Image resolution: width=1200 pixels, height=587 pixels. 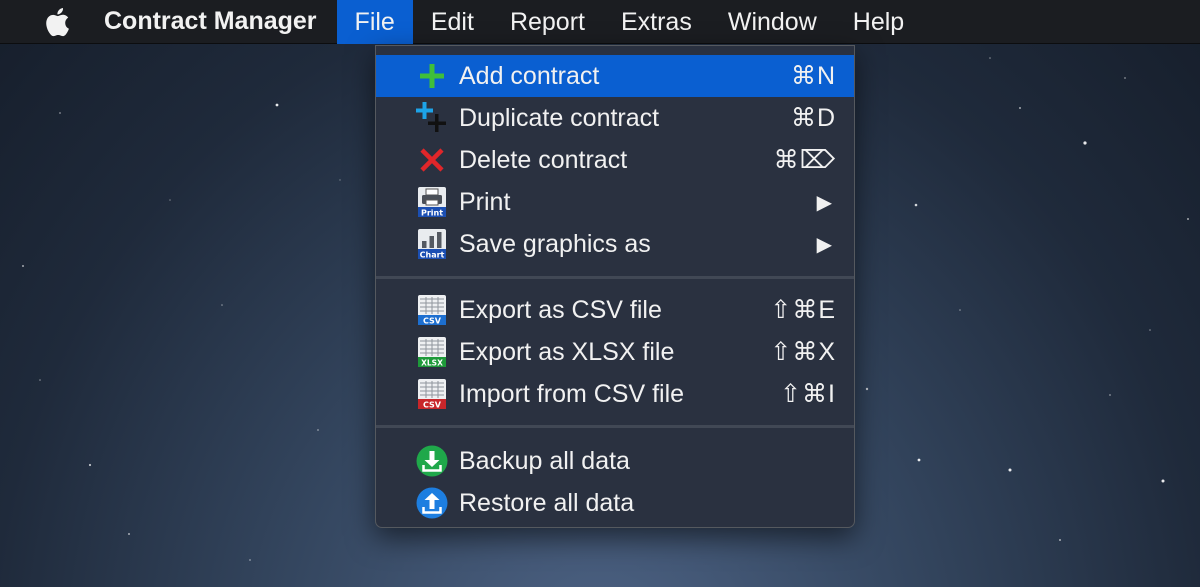 I want to click on menu-item-import-csv: CSV Import from CSV file ⇧⌘I, so click(x=615, y=394).